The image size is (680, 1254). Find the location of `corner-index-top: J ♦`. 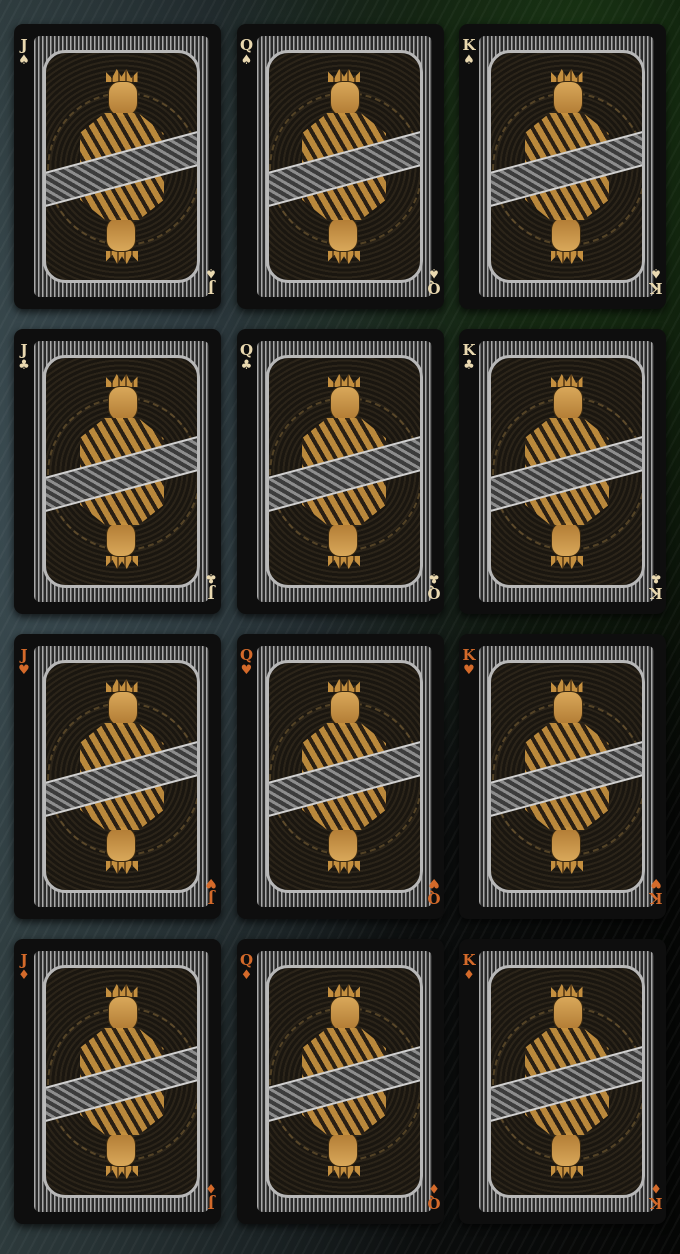

corner-index-top: J ♦ is located at coordinates (24, 967).